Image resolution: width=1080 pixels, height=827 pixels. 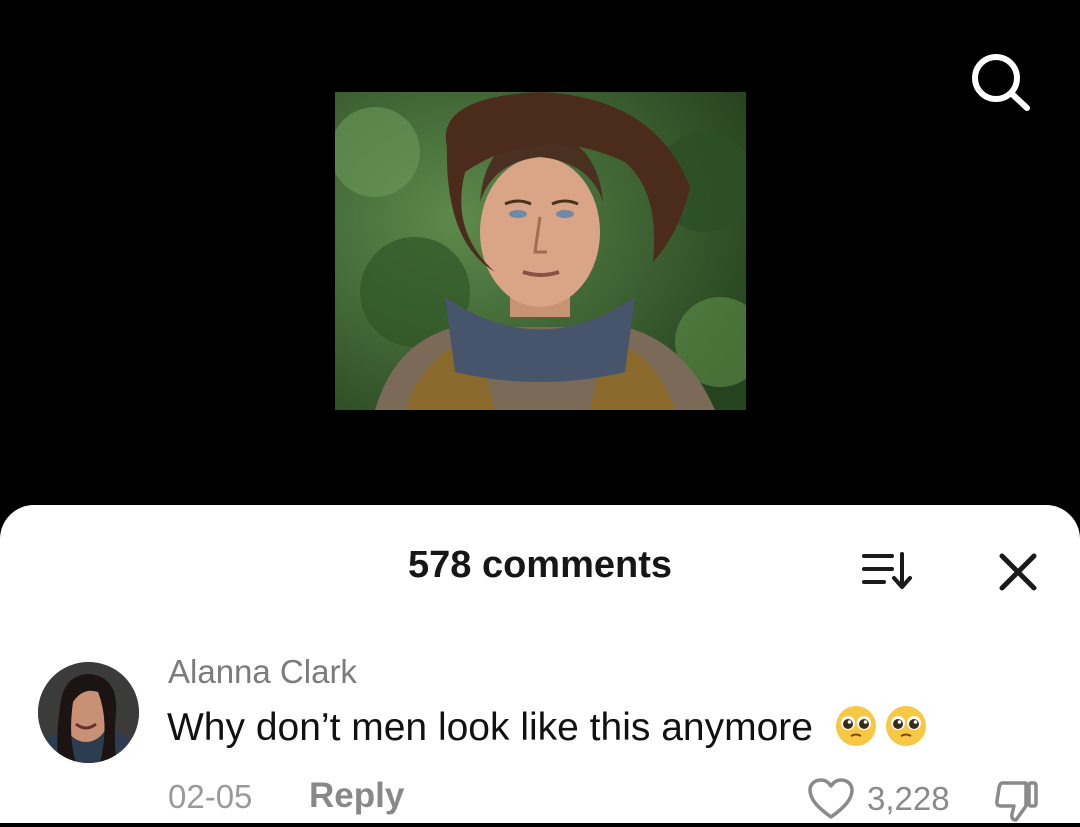 What do you see at coordinates (356, 796) in the screenshot?
I see `reply-button: Reply` at bounding box center [356, 796].